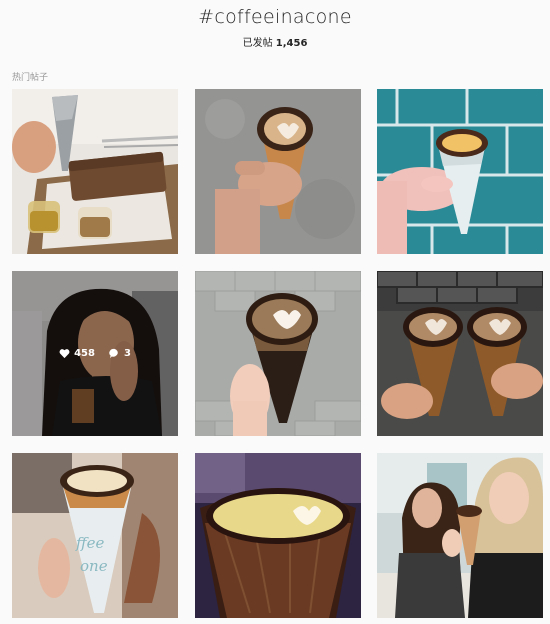 This screenshot has height=624, width=550. I want to click on post-image-7: ffee one, so click(95, 535).